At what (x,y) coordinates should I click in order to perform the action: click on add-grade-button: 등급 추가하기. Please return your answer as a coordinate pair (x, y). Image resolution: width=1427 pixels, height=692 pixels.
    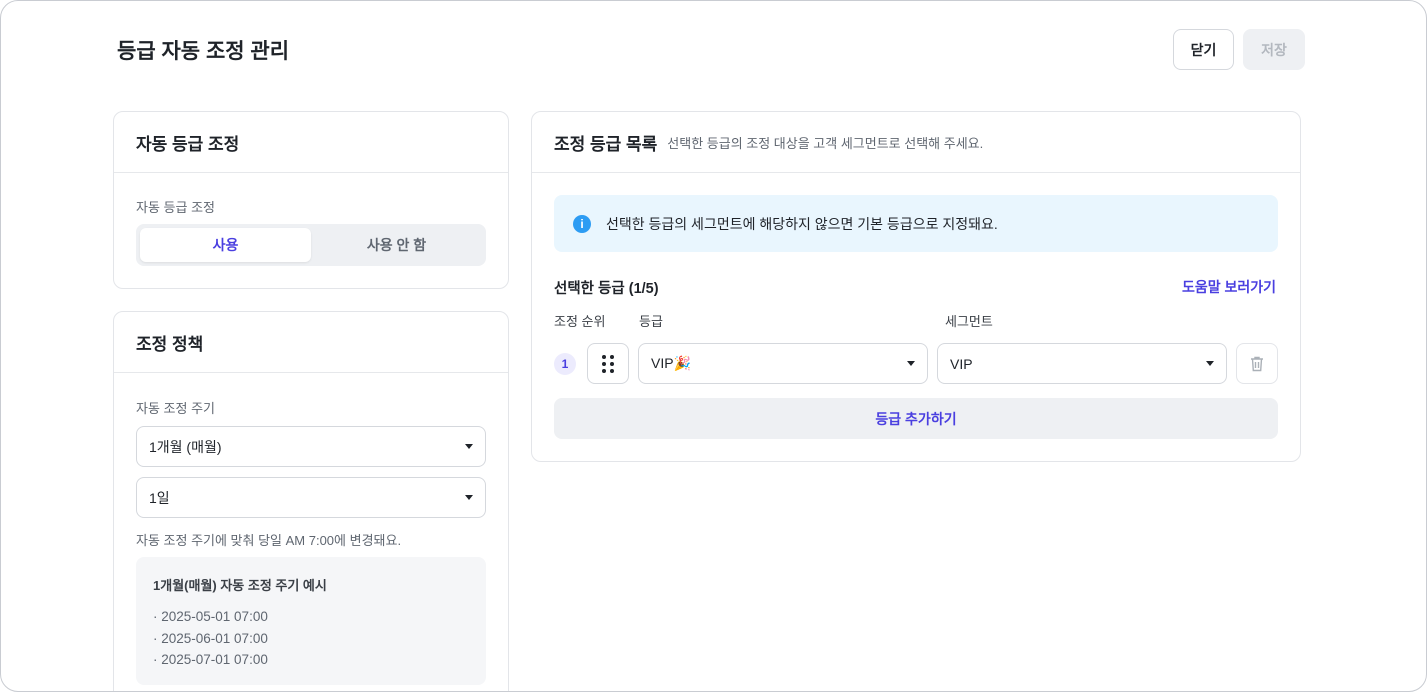
    Looking at the image, I should click on (916, 418).